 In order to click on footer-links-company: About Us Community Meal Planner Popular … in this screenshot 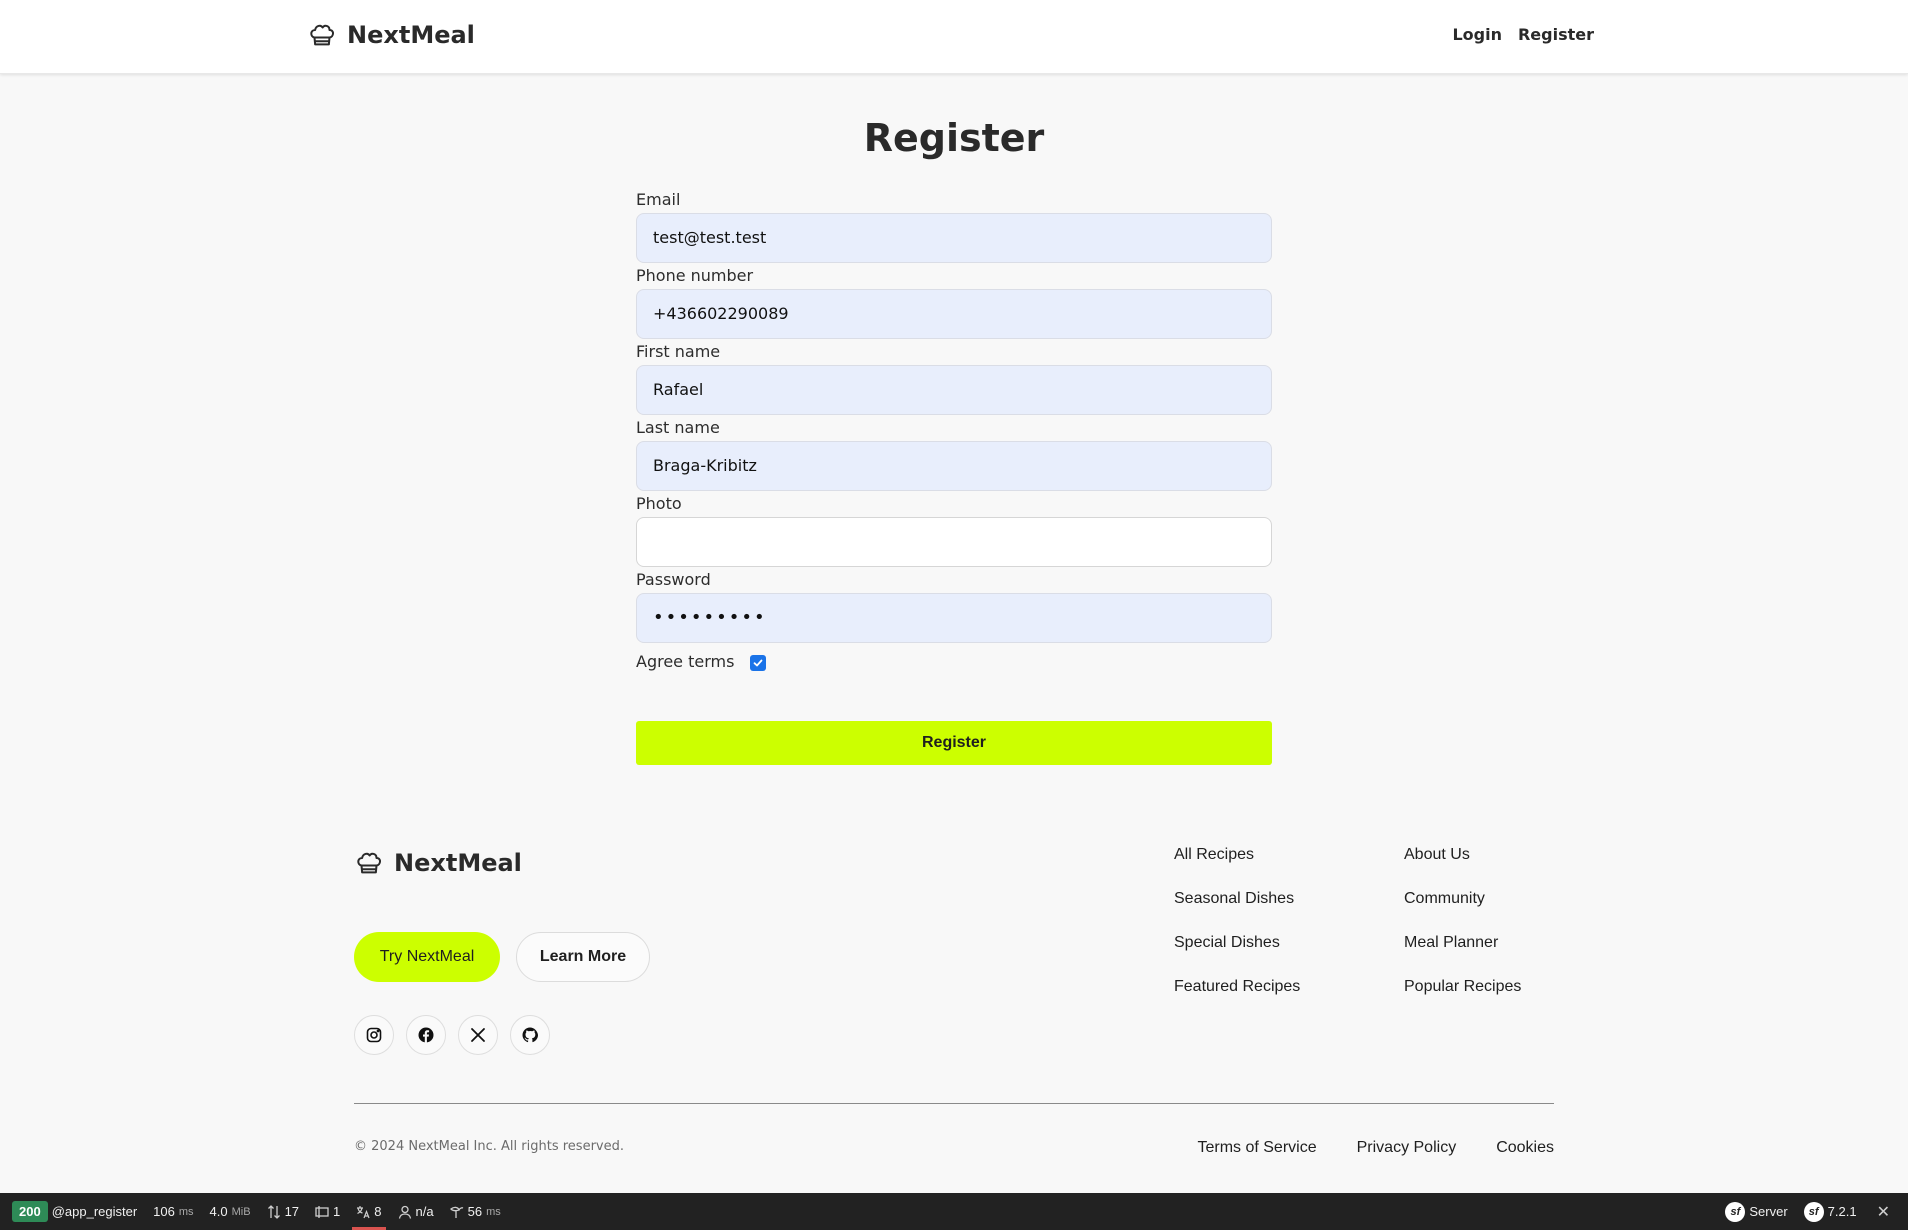, I will do `click(1462, 934)`.